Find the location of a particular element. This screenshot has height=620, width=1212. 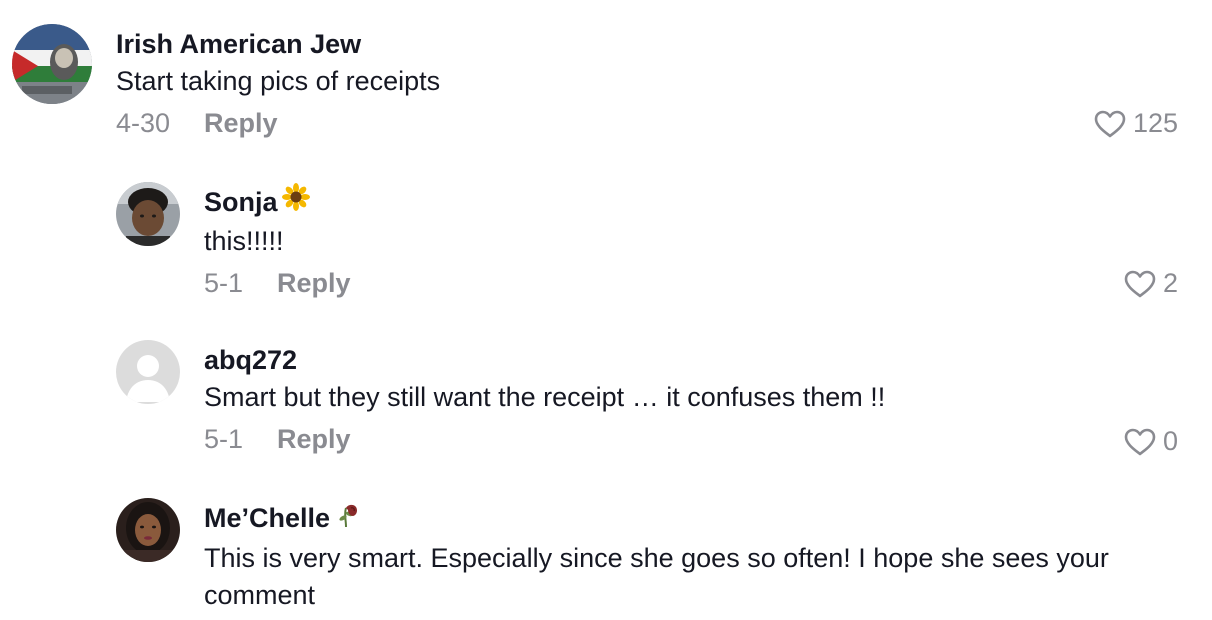

comment-meta: 4-30 Reply is located at coordinates (651, 123).